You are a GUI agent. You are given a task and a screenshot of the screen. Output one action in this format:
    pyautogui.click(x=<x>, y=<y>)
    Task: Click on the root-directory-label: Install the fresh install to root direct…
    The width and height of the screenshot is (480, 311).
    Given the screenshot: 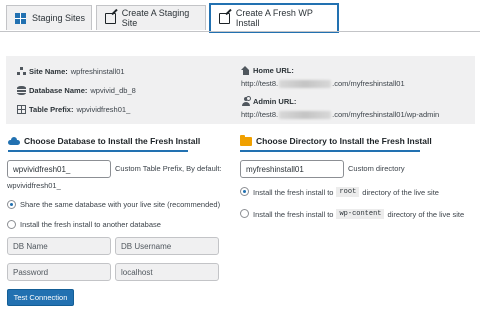 What is the action you would take?
    pyautogui.click(x=346, y=192)
    